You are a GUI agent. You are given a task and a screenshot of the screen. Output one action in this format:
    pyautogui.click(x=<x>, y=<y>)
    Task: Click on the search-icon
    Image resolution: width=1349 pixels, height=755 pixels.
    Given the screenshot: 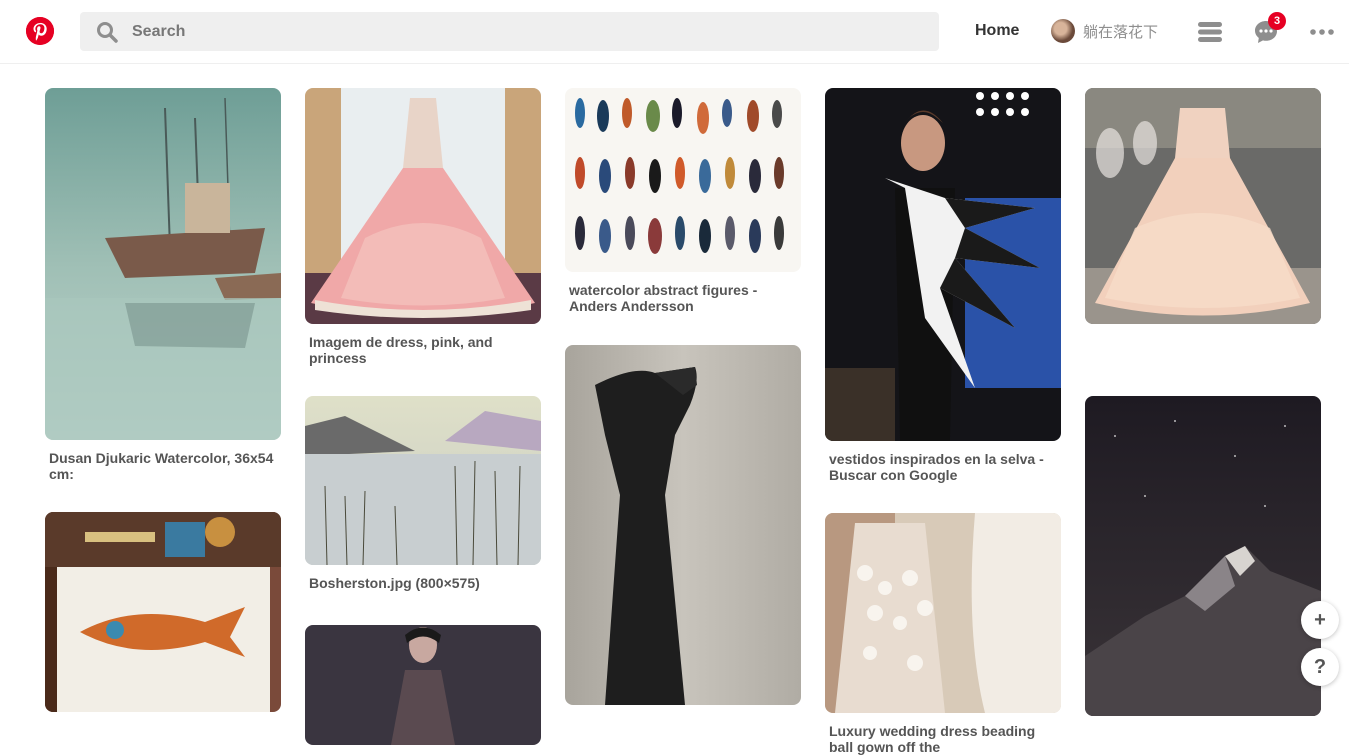 What is the action you would take?
    pyautogui.click(x=107, y=32)
    